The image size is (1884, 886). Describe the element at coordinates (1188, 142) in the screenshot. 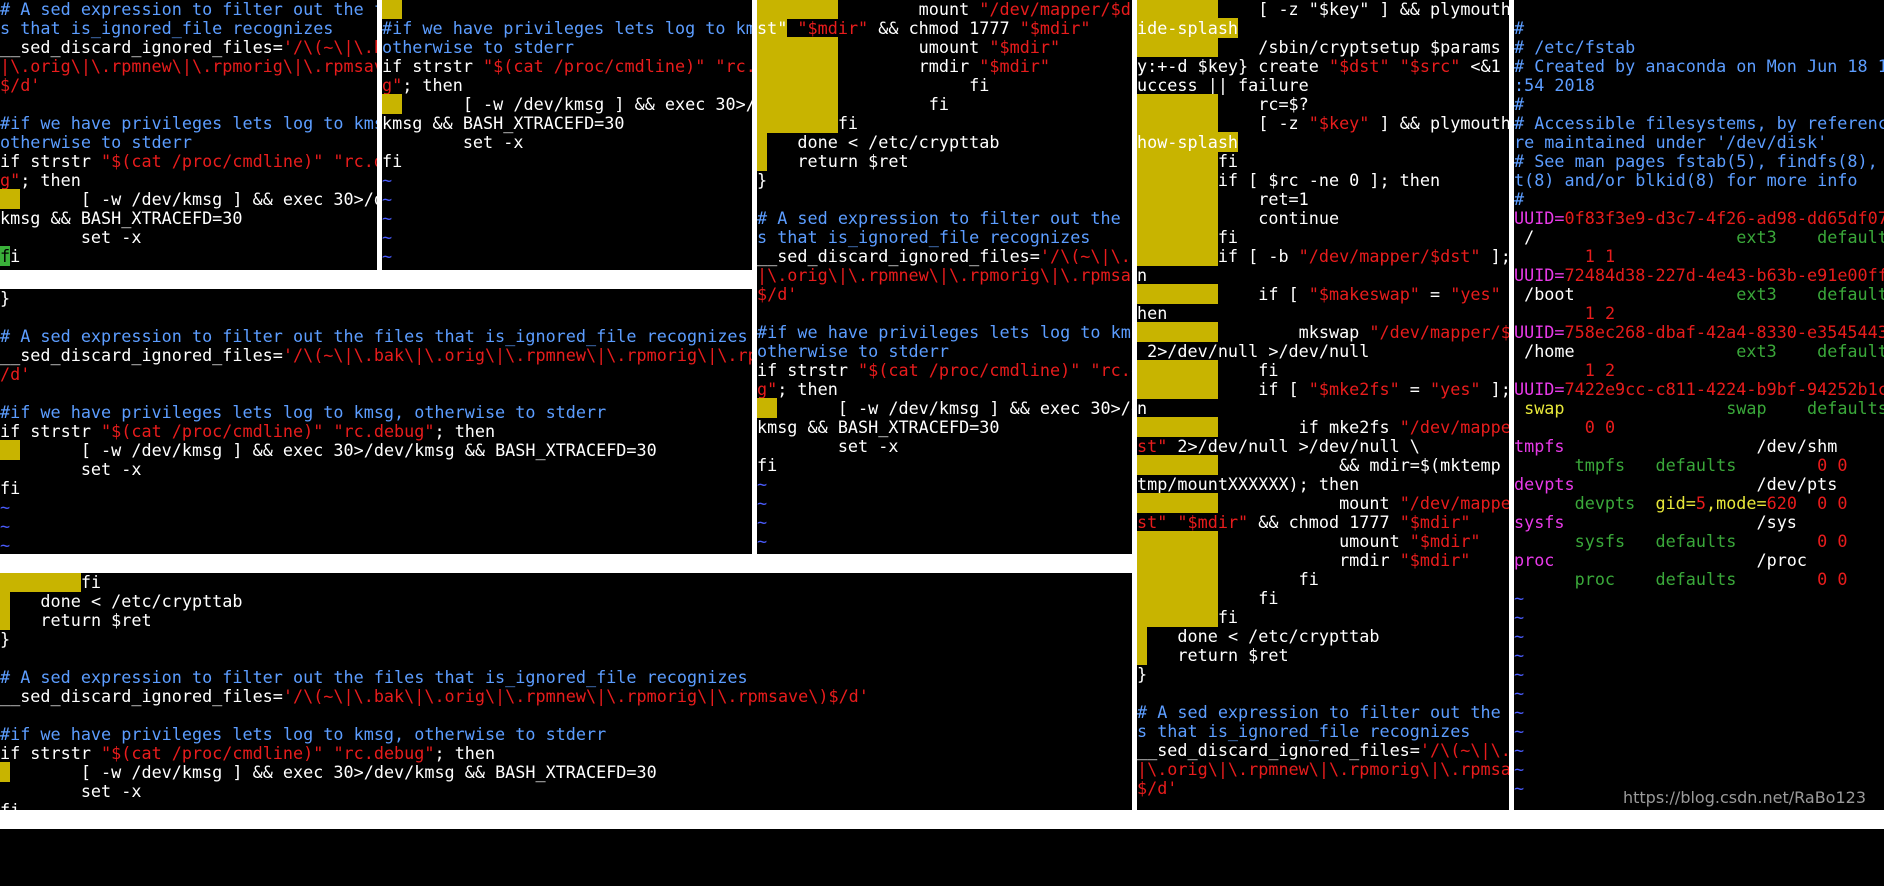

I see `code-line: how-splash` at that location.